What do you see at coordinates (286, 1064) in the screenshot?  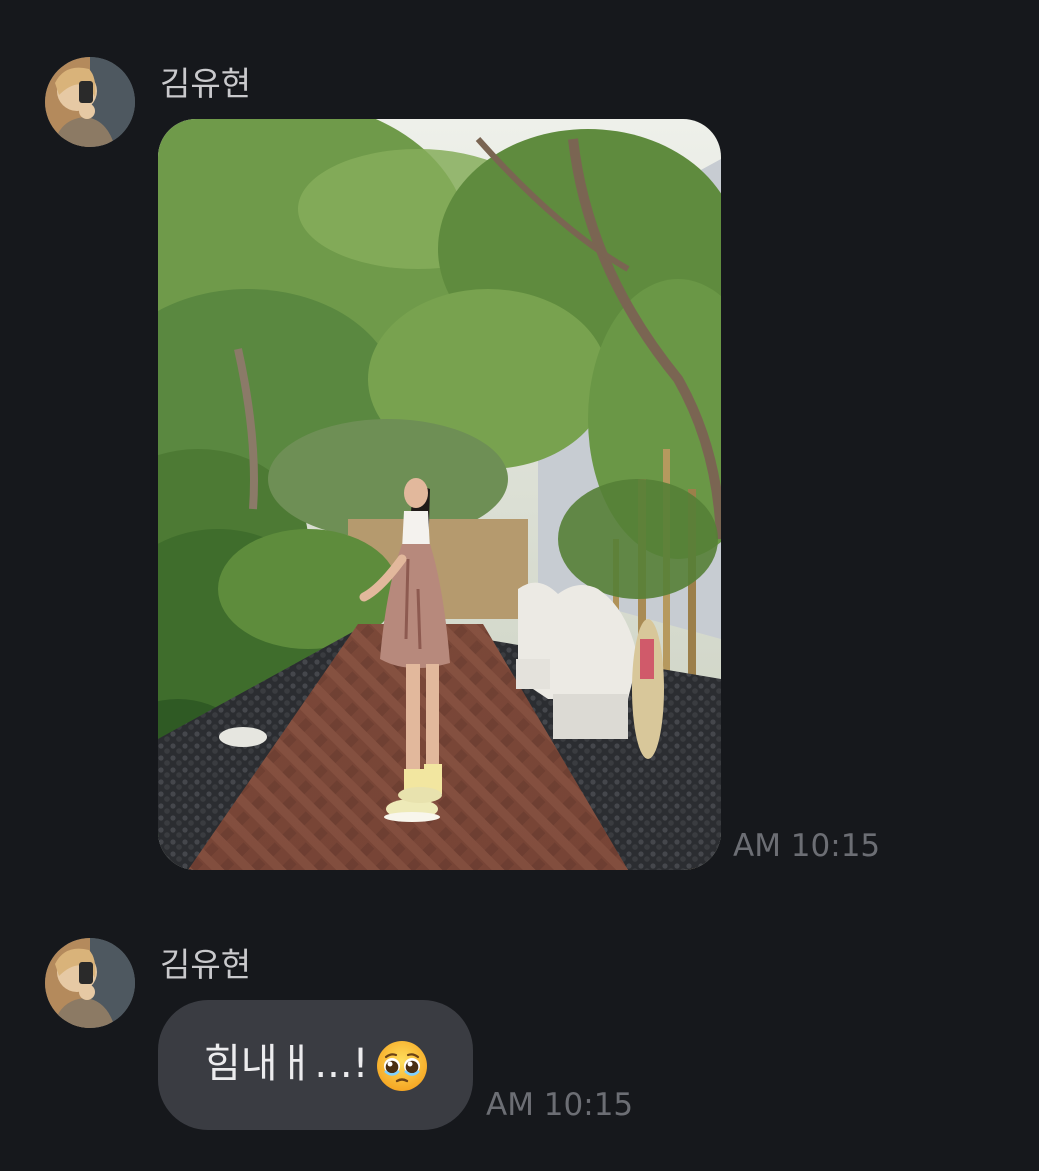 I see `message-text: 힘내ㅐ...!` at bounding box center [286, 1064].